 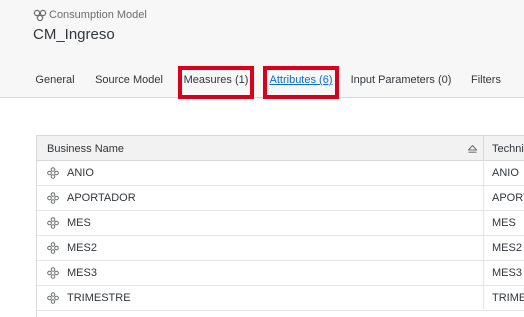 I want to click on business-name: ANIO, so click(x=80, y=173).